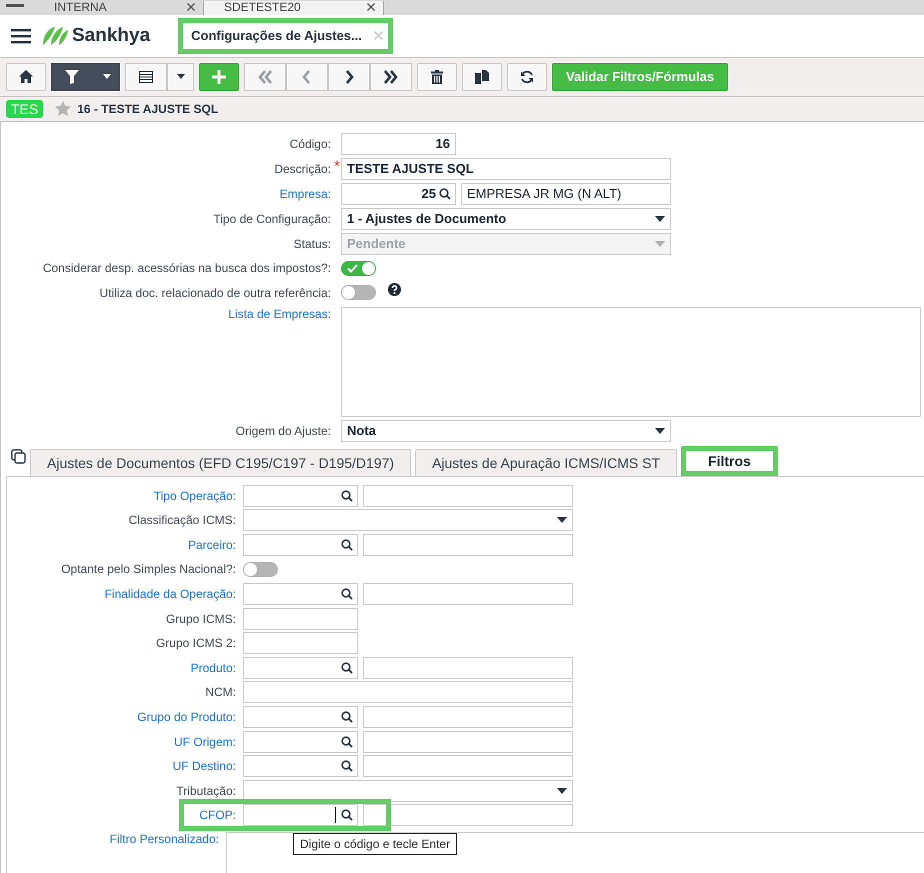  I want to click on refresh-icon, so click(527, 77).